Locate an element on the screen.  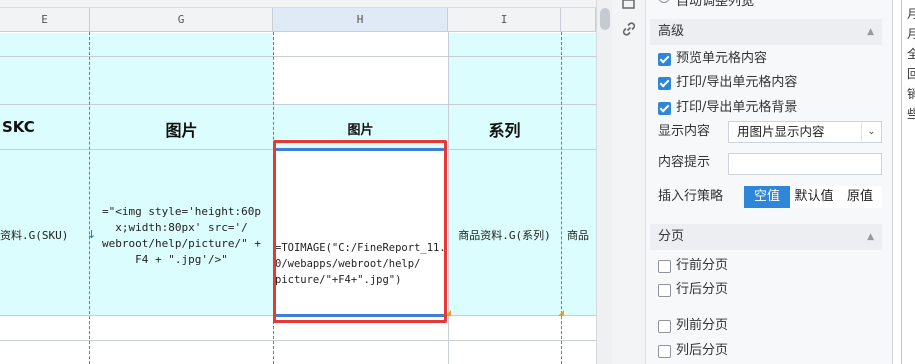
cell-attribute-icon is located at coordinates (629, 5).